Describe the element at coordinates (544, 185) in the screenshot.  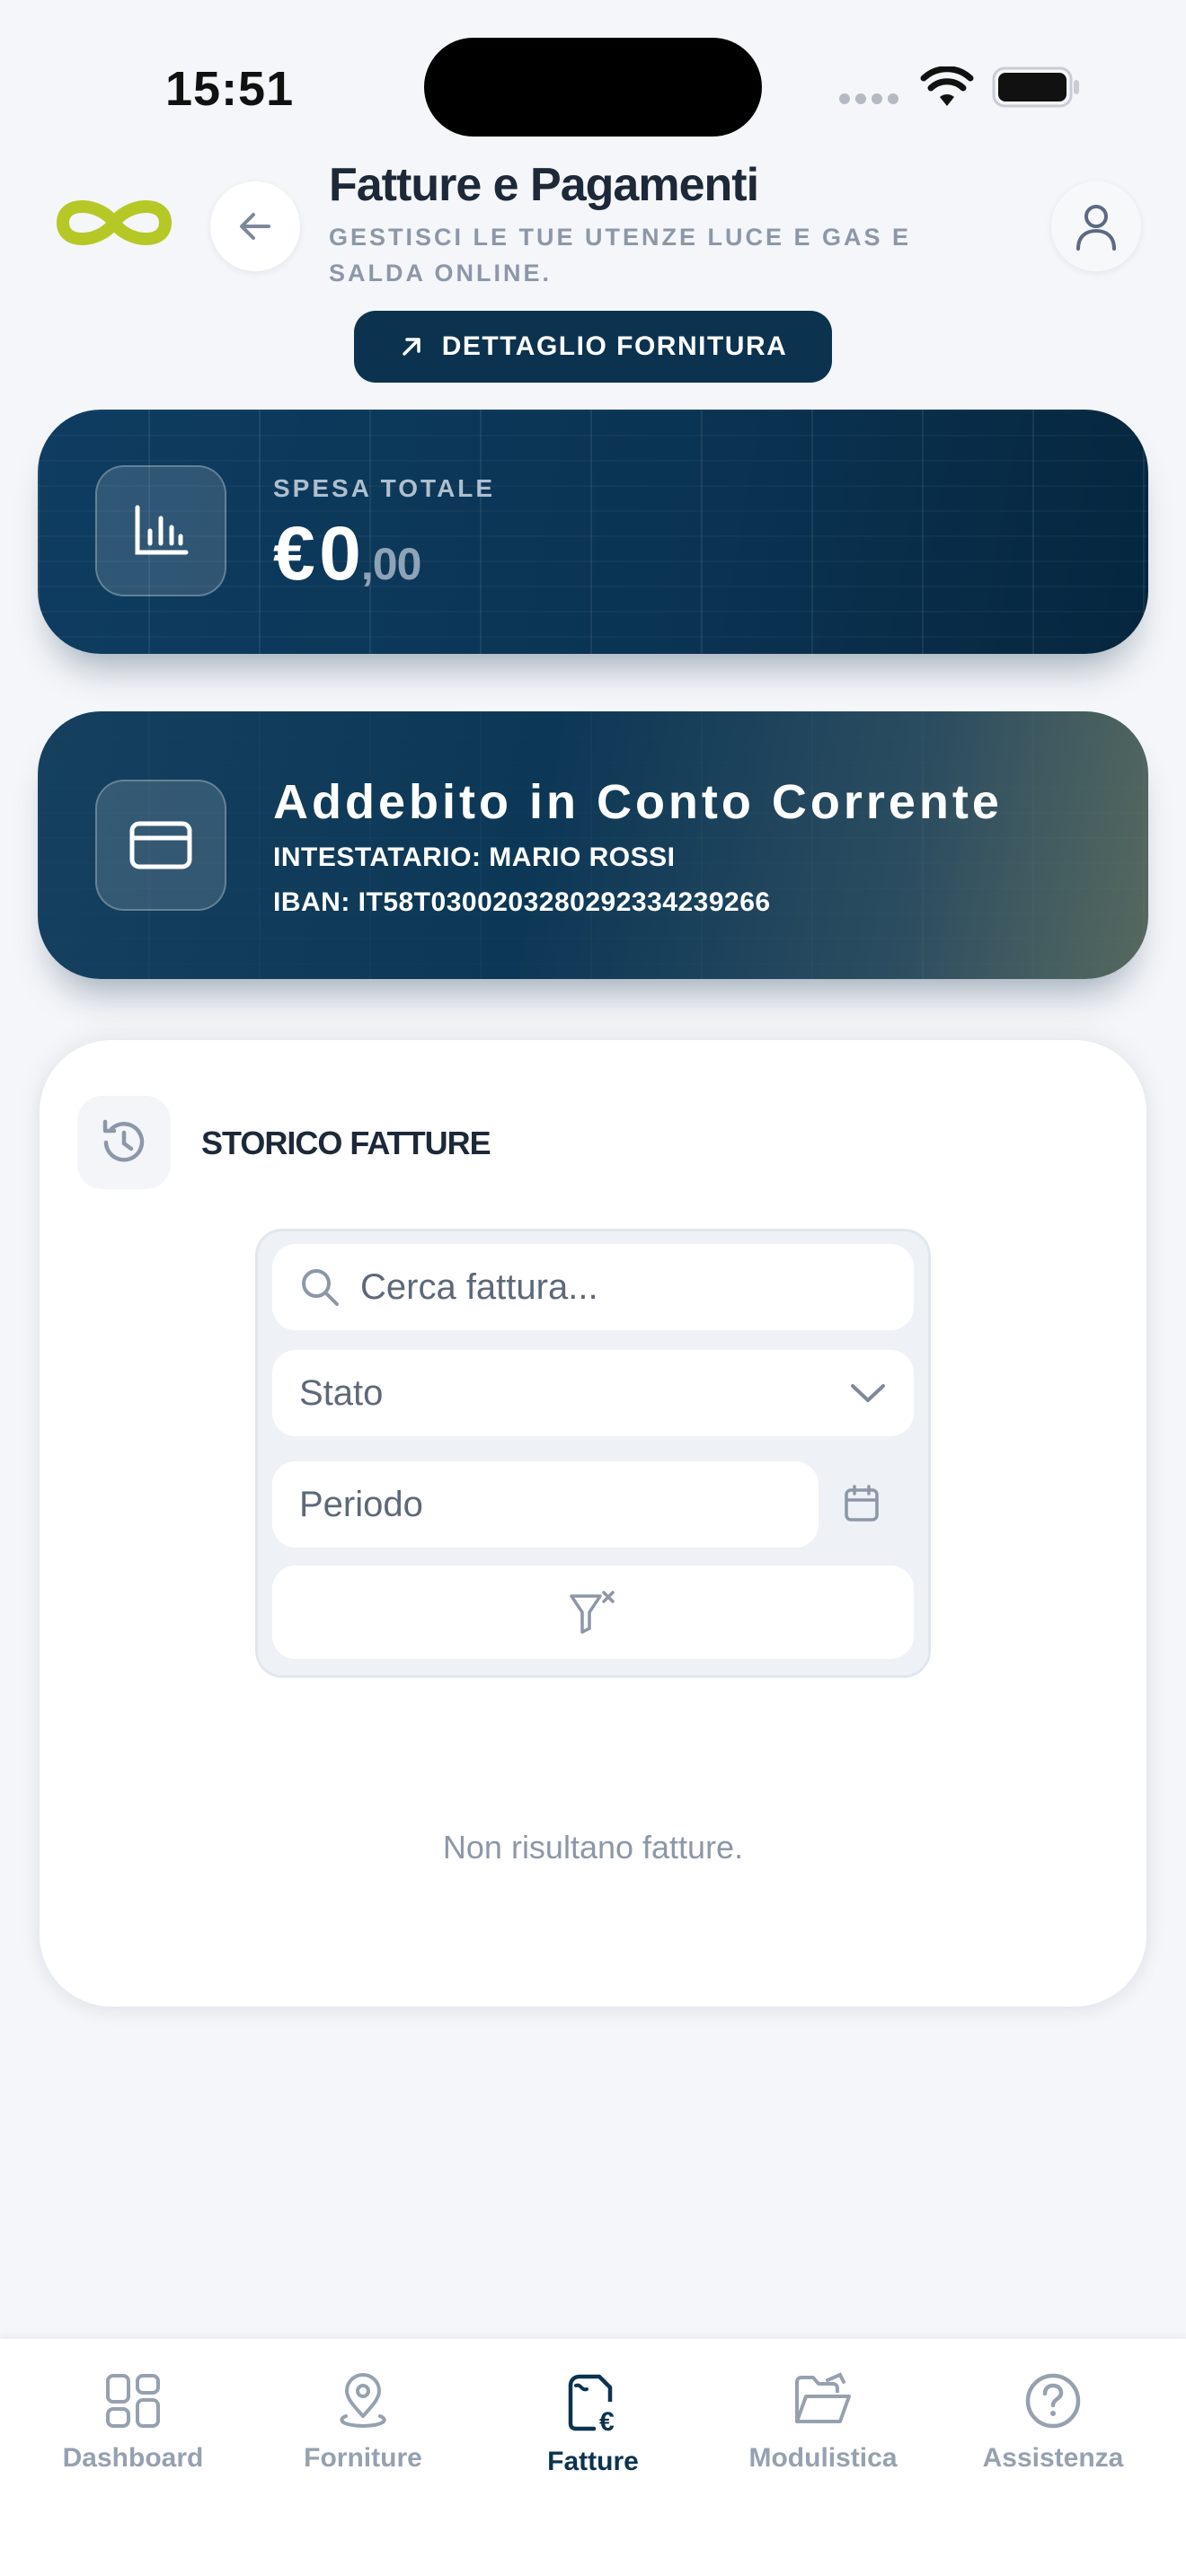
I see `page-title: Fatture e Pagamenti` at that location.